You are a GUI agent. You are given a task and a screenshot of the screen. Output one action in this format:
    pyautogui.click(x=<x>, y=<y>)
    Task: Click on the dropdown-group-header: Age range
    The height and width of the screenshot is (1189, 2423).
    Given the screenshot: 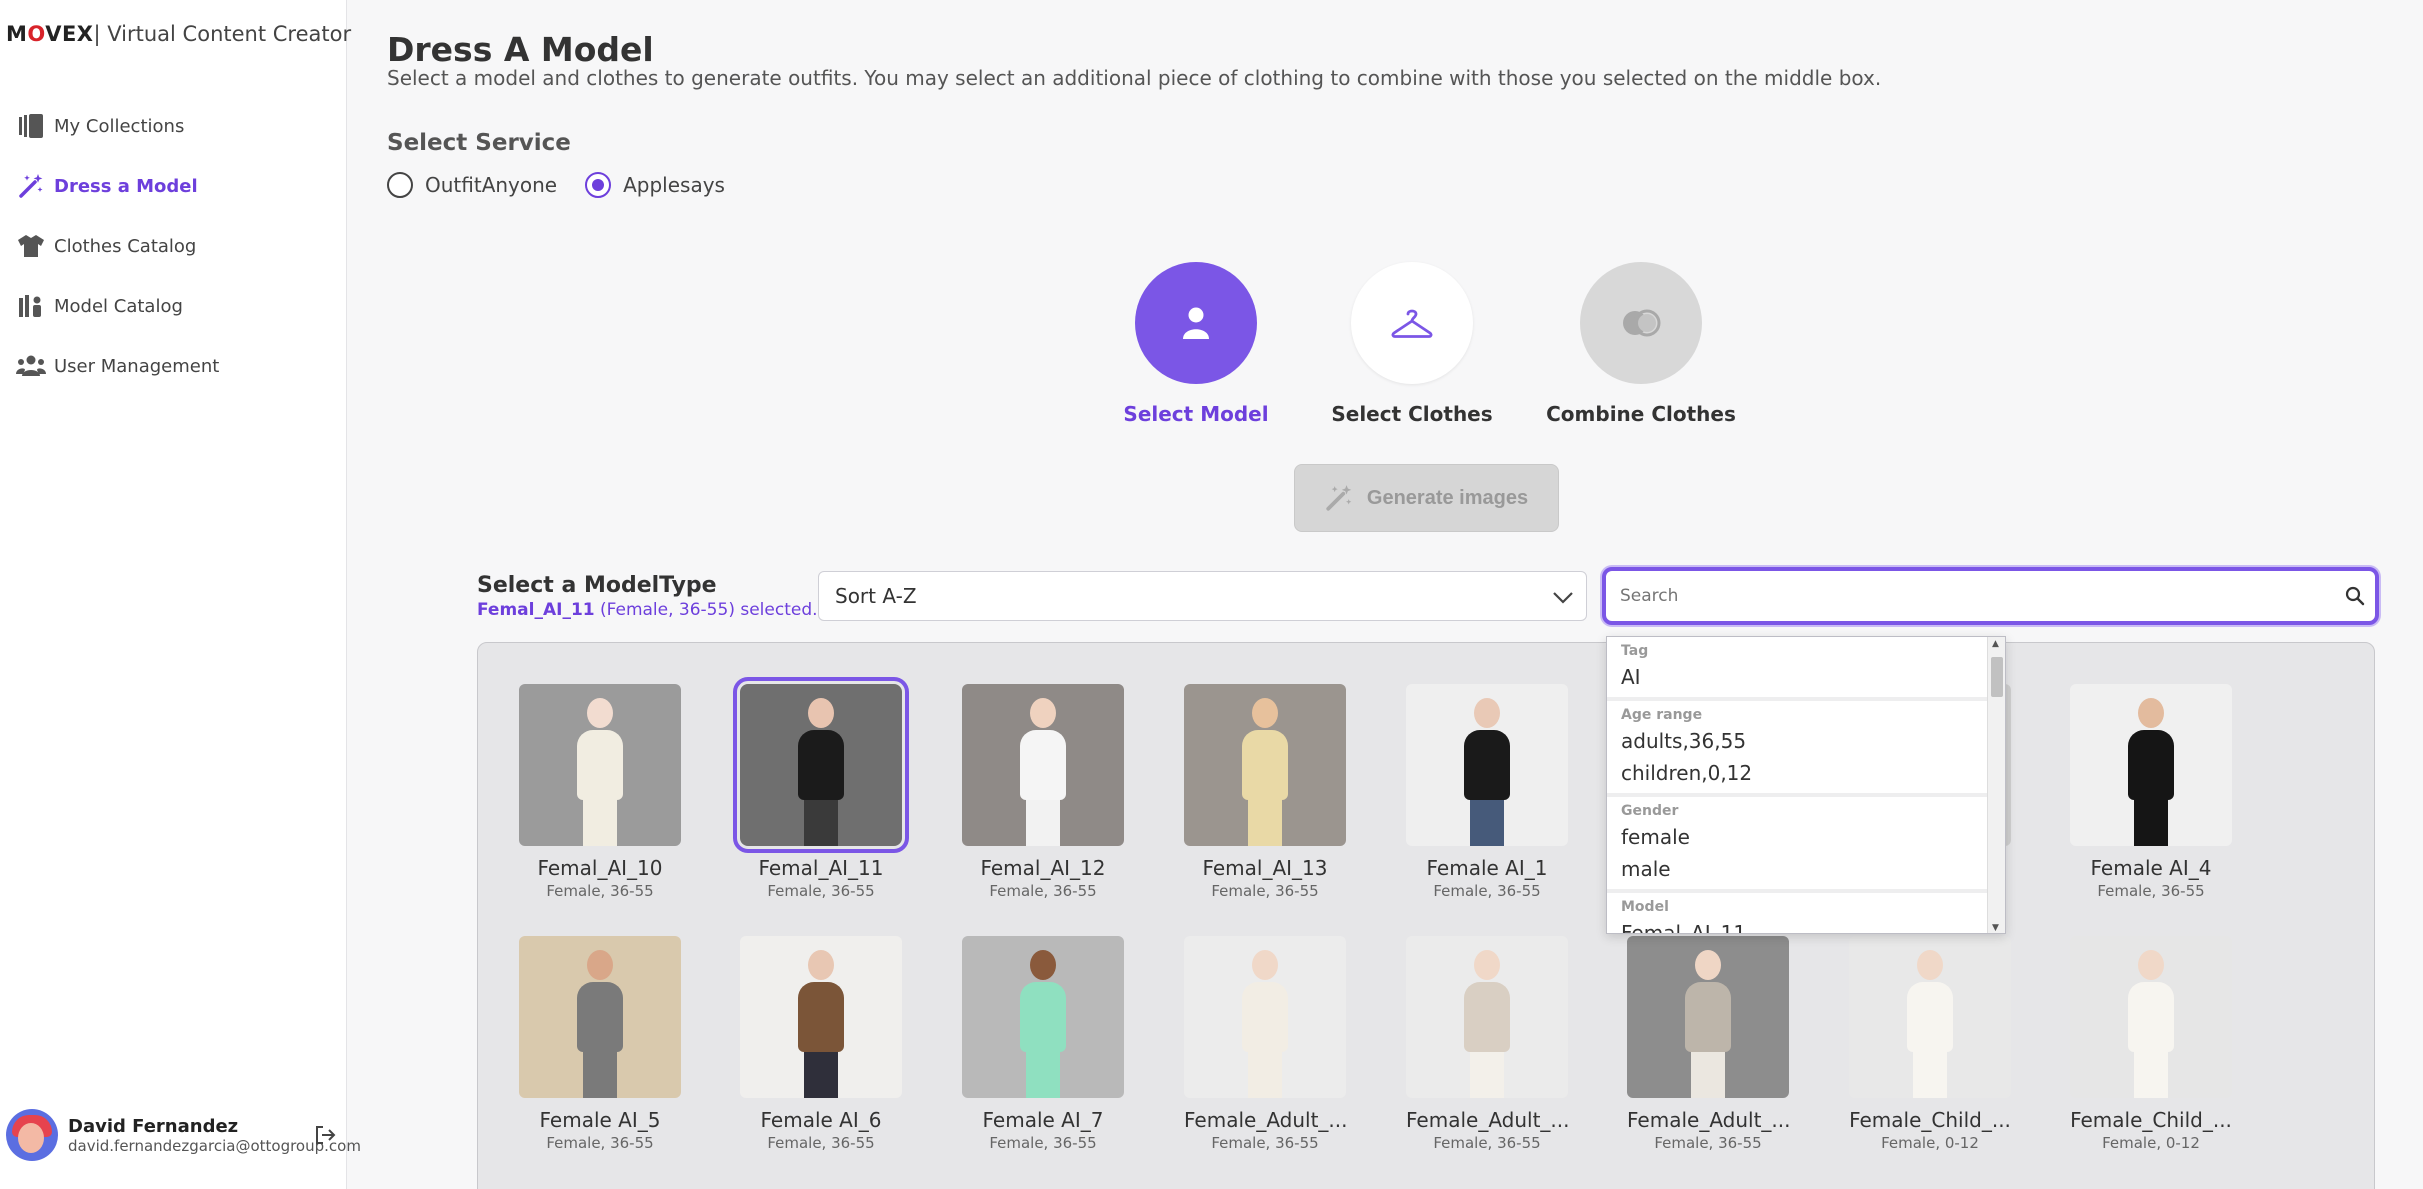 What is the action you would take?
    pyautogui.click(x=1662, y=715)
    